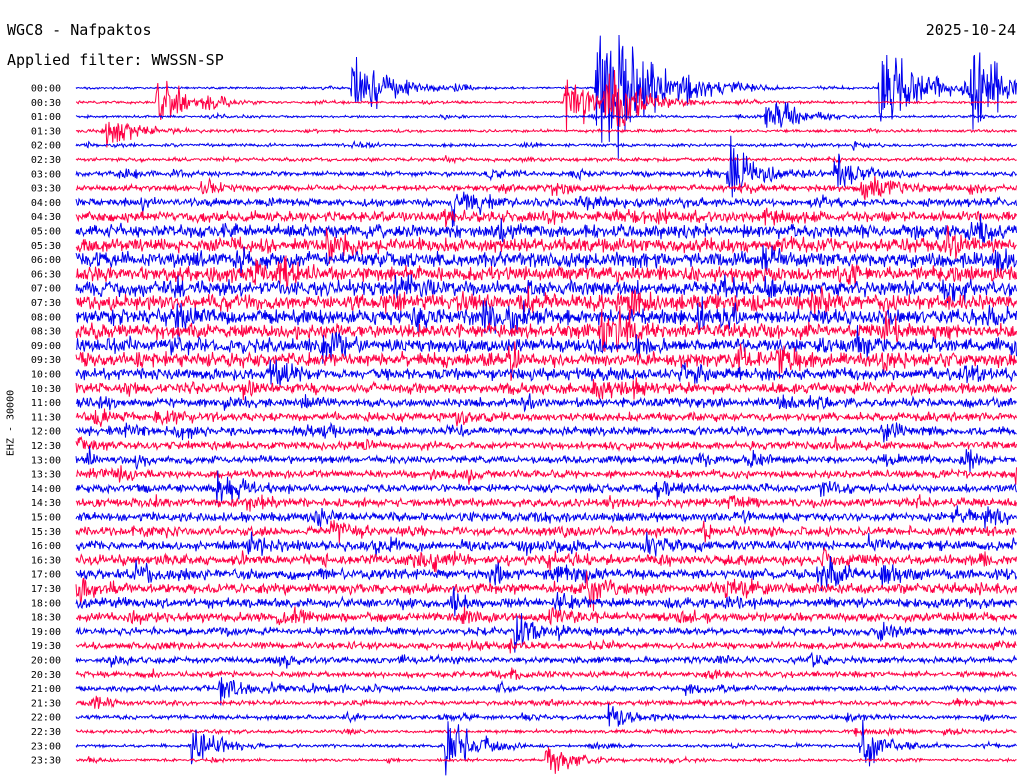 The image size is (1024, 780). What do you see at coordinates (546, 660) in the screenshot?
I see `trace-row-2000` at bounding box center [546, 660].